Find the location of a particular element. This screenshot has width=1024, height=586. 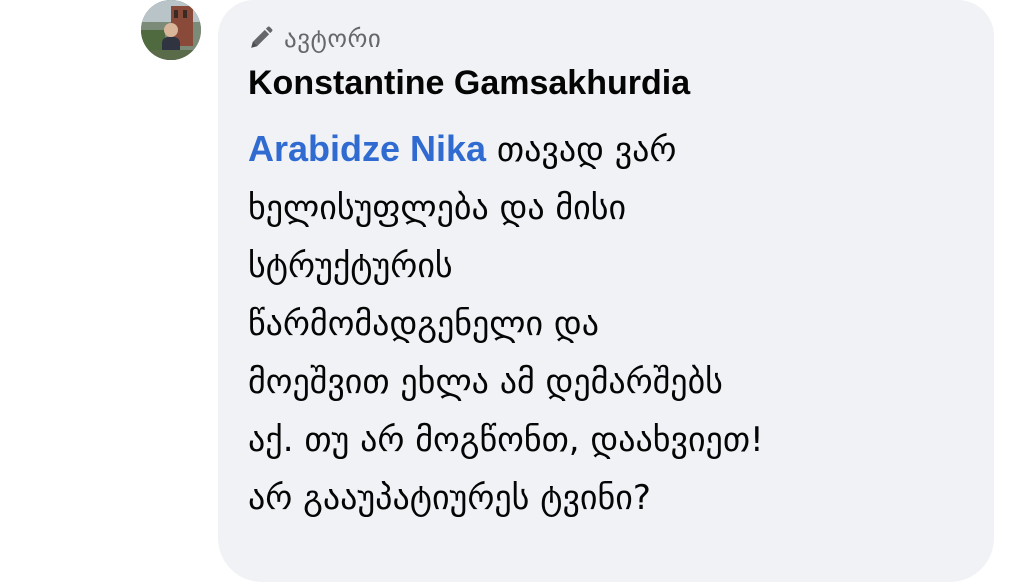

avatar is located at coordinates (171, 30).